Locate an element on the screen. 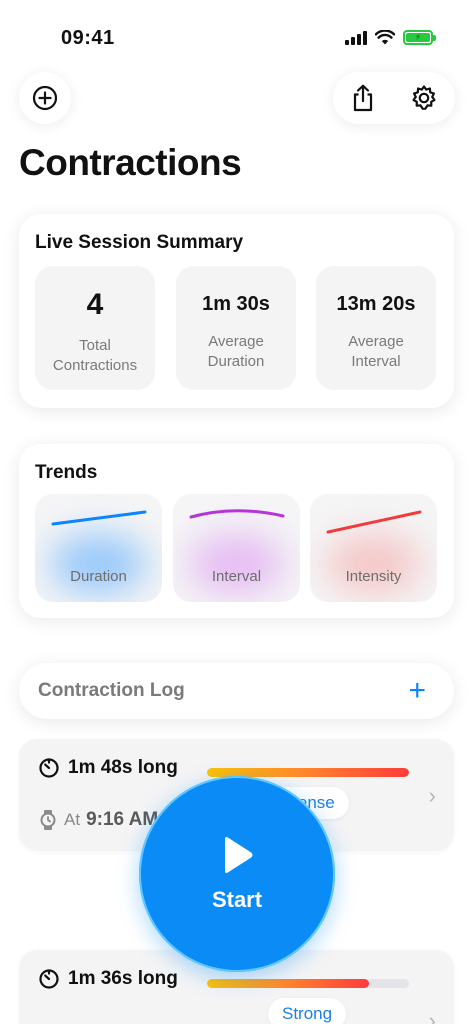 Image resolution: width=473 pixels, height=1024 pixels. entry-length: 1m 36s long is located at coordinates (123, 978).